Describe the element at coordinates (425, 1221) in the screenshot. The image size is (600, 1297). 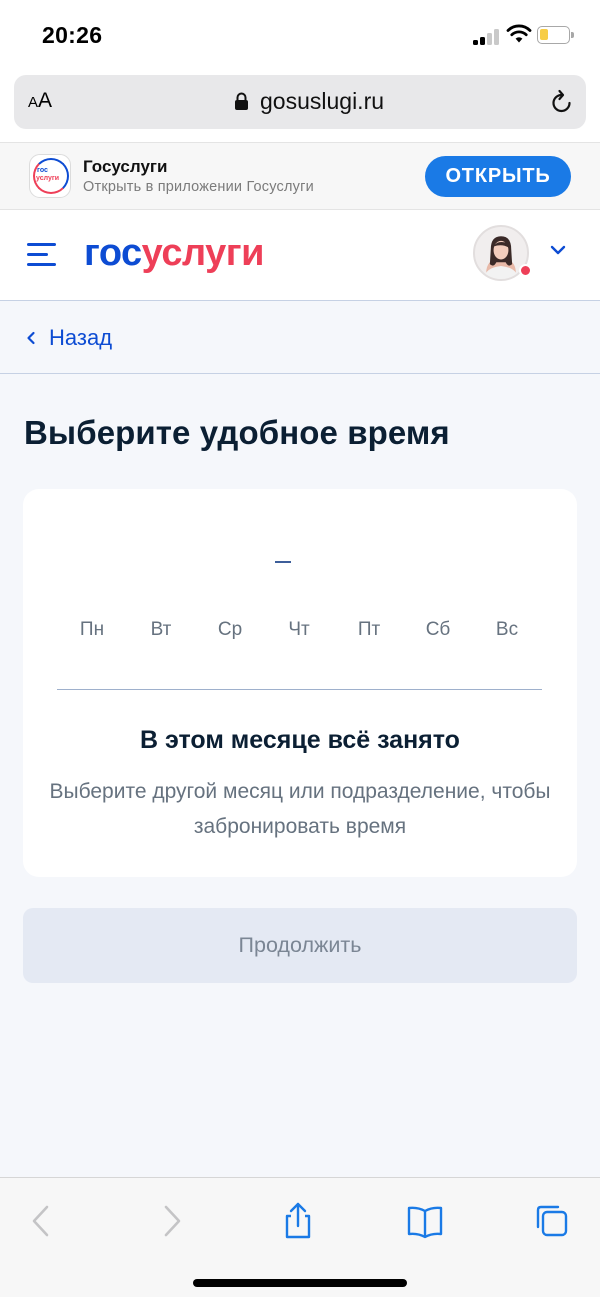
I see `bookmarks-icon` at that location.